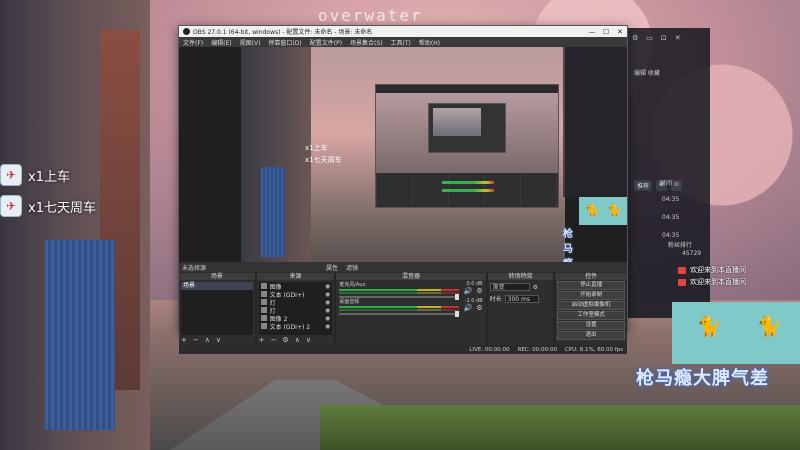  I want to click on preview-gift-text: x1七天周车, so click(323, 160).